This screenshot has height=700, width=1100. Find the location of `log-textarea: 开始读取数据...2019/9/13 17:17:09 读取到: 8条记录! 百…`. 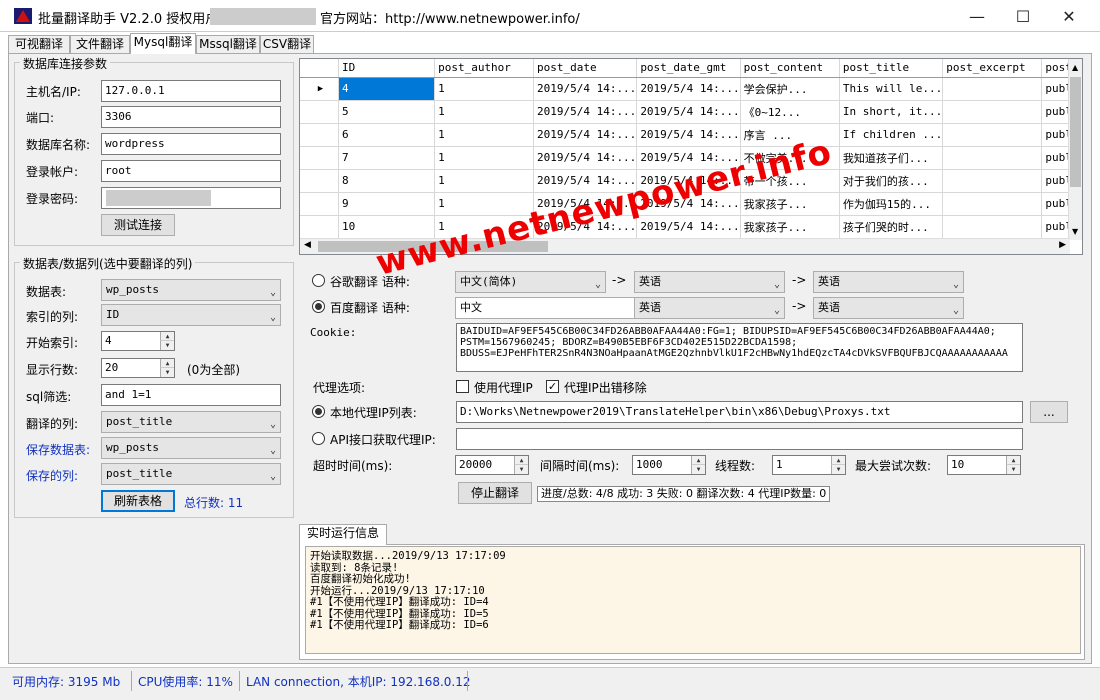

log-textarea: 开始读取数据...2019/9/13 17:17:09 读取到: 8条记录! 百… is located at coordinates (693, 600).